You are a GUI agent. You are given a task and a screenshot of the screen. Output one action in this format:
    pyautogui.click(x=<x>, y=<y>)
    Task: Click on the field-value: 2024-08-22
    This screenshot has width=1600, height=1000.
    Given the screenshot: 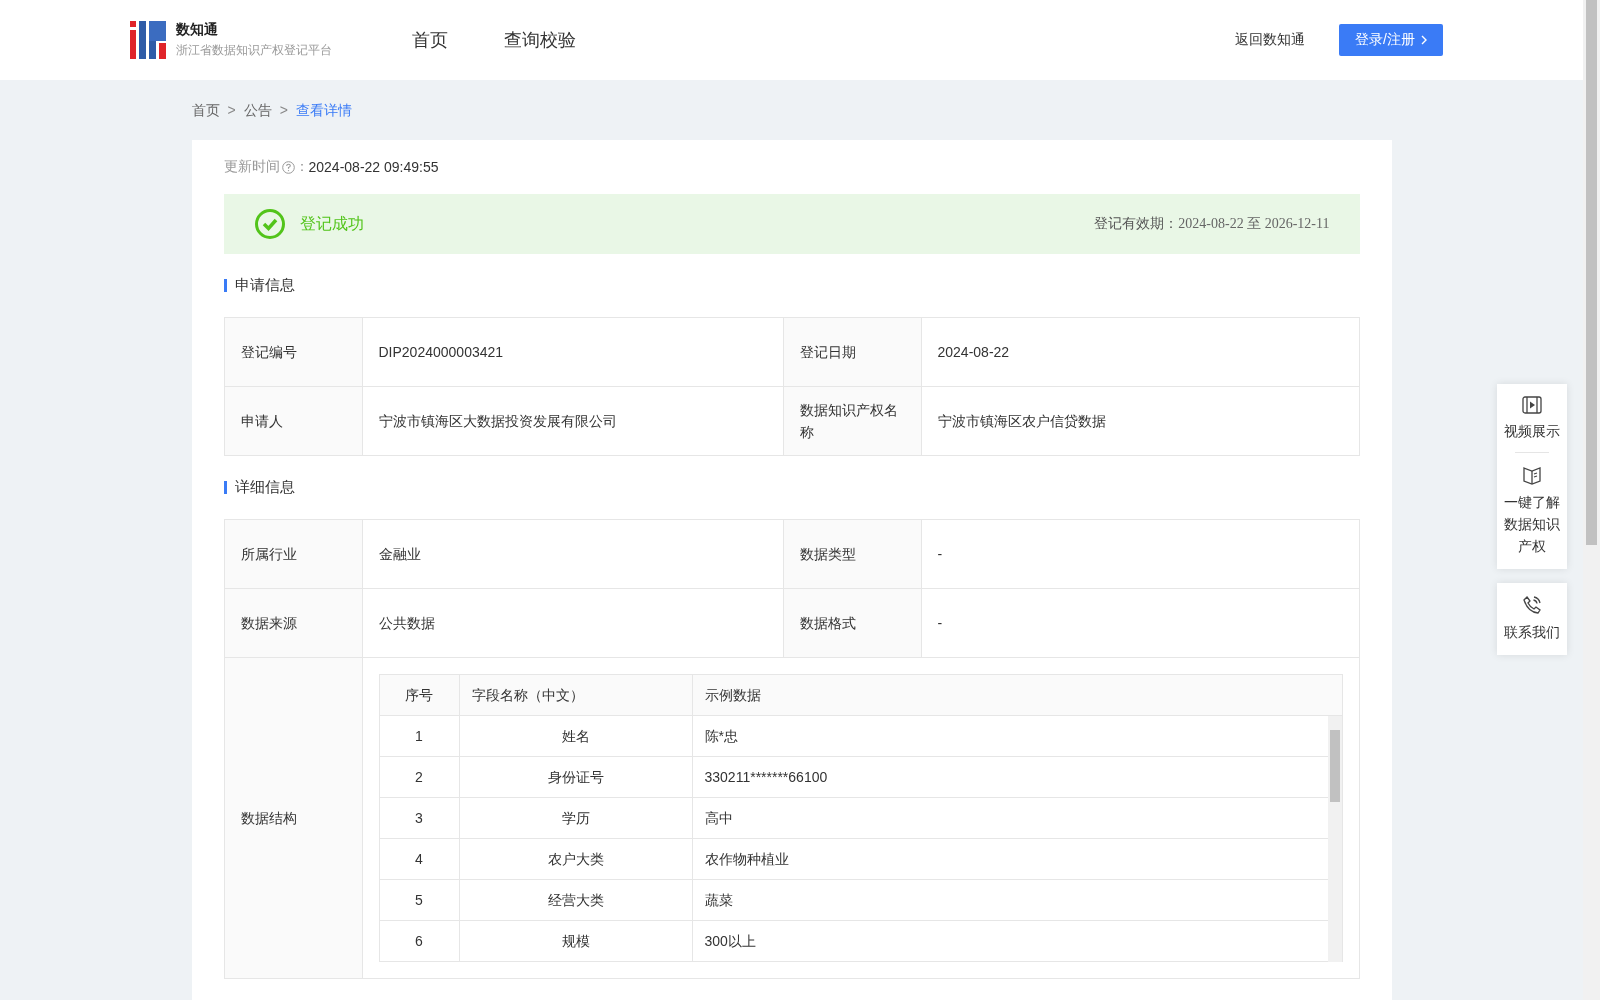 What is the action you would take?
    pyautogui.click(x=1140, y=352)
    